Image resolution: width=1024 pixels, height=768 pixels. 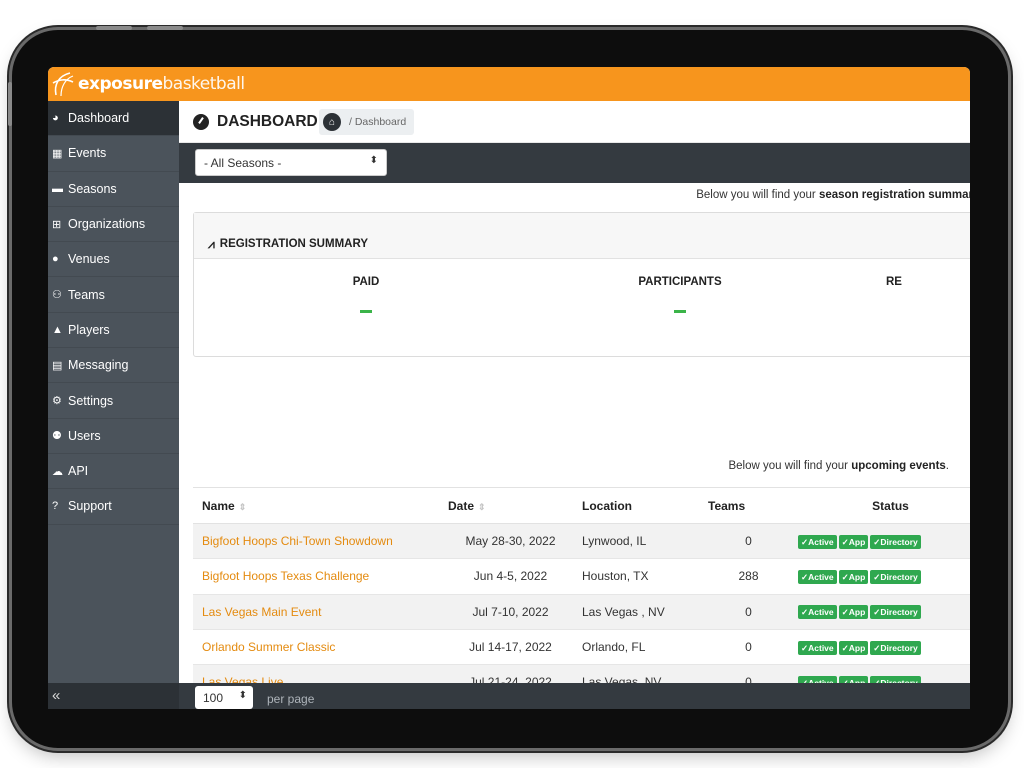 What do you see at coordinates (636, 505) in the screenshot?
I see `column-header-location: Location` at bounding box center [636, 505].